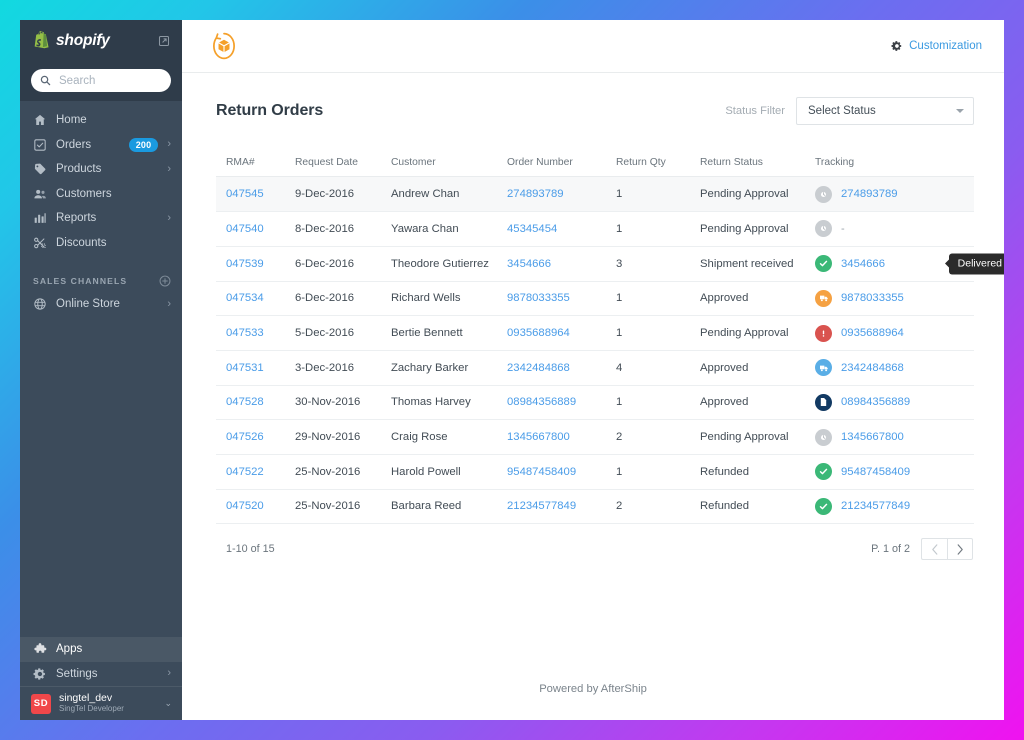  What do you see at coordinates (101, 40) in the screenshot?
I see `shopify-brand: shopify` at bounding box center [101, 40].